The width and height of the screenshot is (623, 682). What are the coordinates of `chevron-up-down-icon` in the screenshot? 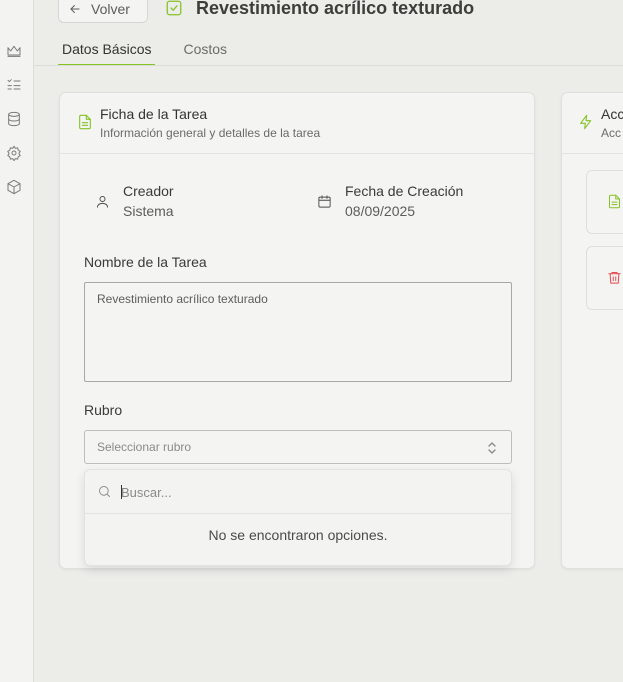 It's located at (492, 448).